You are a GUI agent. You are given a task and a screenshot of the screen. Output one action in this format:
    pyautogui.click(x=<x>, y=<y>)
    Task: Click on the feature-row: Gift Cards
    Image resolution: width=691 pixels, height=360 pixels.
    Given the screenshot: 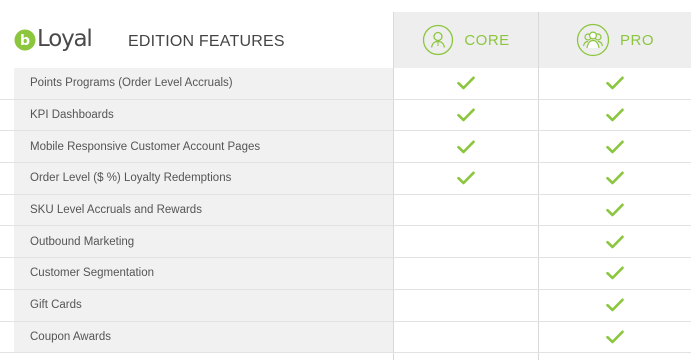 What is the action you would take?
    pyautogui.click(x=345, y=305)
    